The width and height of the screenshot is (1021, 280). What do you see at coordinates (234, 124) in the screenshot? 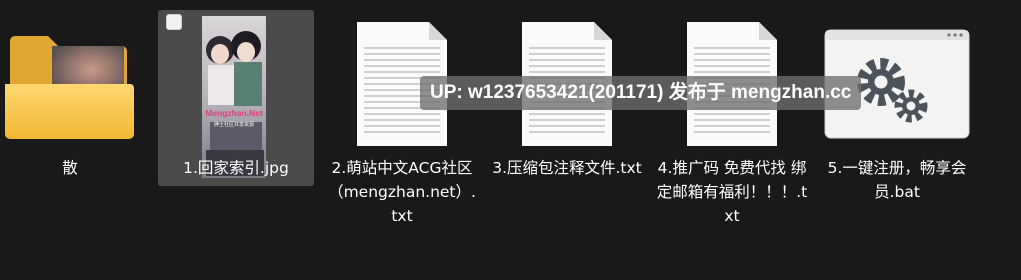
I see `cover-subtext: 绅士社区共享资源` at bounding box center [234, 124].